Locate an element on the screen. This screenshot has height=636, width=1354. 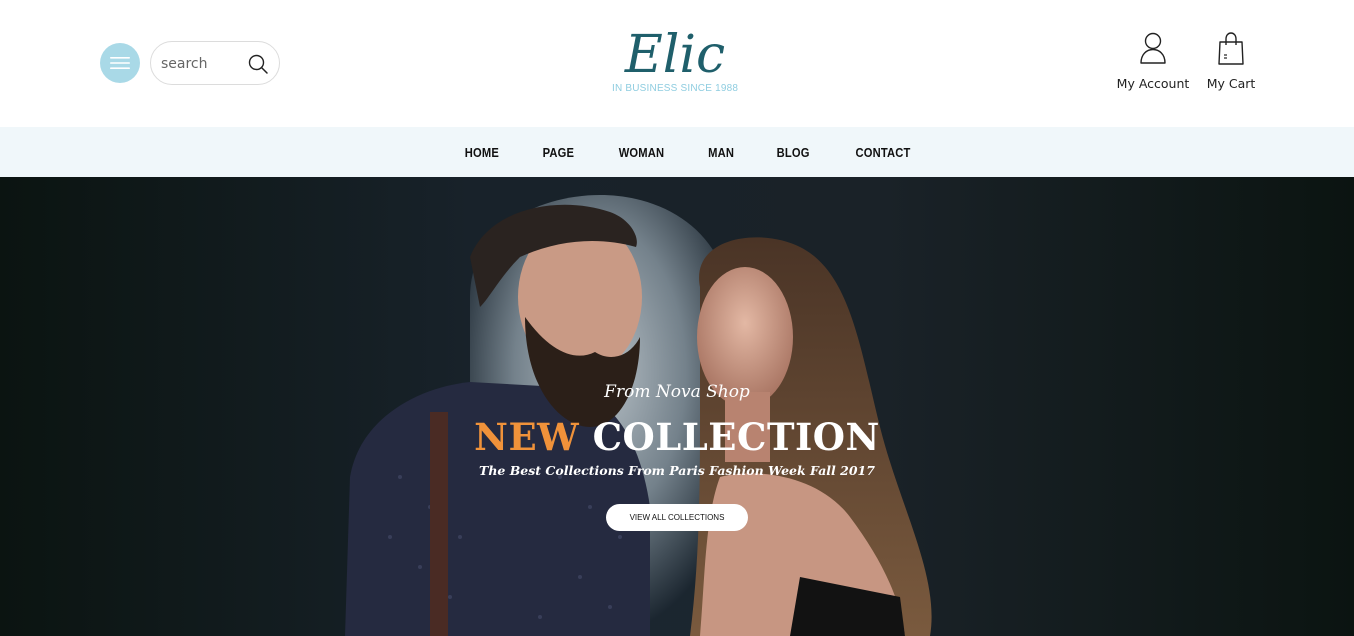
nav-item-blog: BLOG is located at coordinates (793, 152).